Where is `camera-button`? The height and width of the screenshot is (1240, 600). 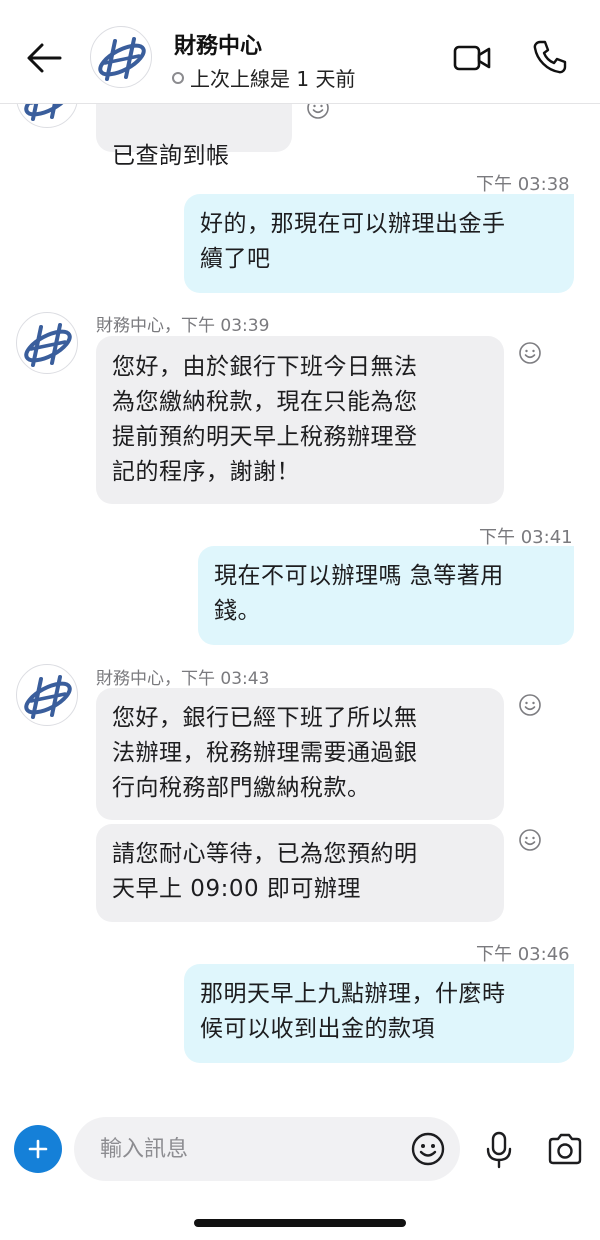
camera-button is located at coordinates (565, 1149).